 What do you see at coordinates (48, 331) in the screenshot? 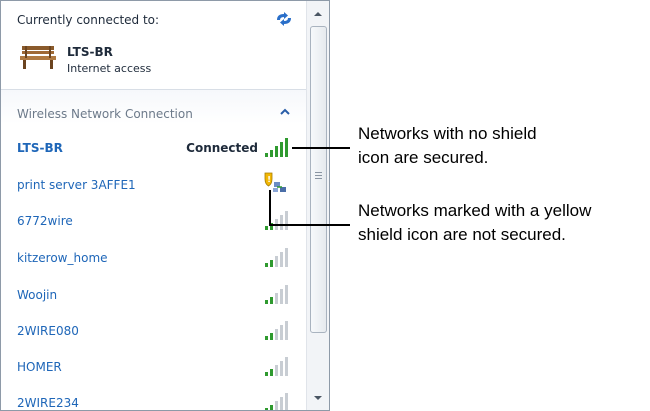
I see `network-name: 2WIRE080` at bounding box center [48, 331].